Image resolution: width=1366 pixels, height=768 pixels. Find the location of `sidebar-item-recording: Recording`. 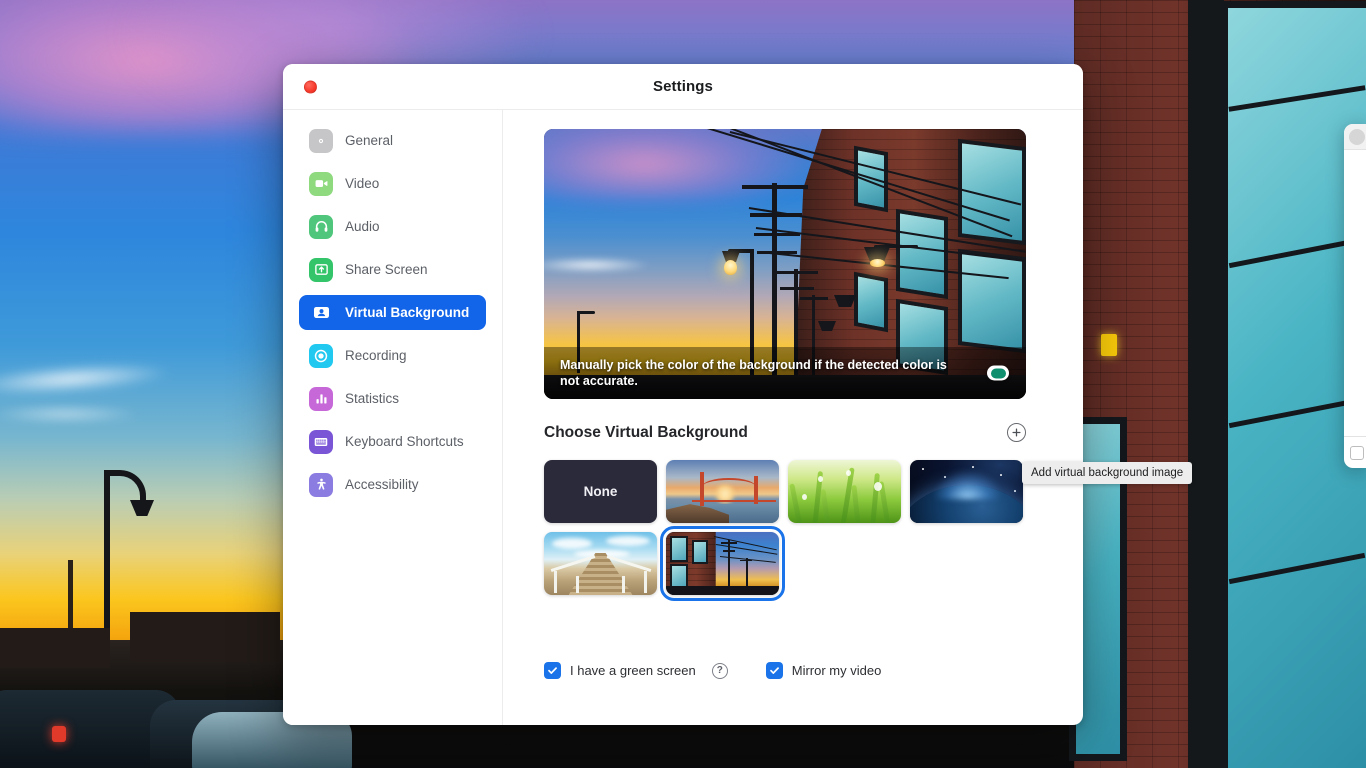

sidebar-item-recording: Recording is located at coordinates (392, 355).